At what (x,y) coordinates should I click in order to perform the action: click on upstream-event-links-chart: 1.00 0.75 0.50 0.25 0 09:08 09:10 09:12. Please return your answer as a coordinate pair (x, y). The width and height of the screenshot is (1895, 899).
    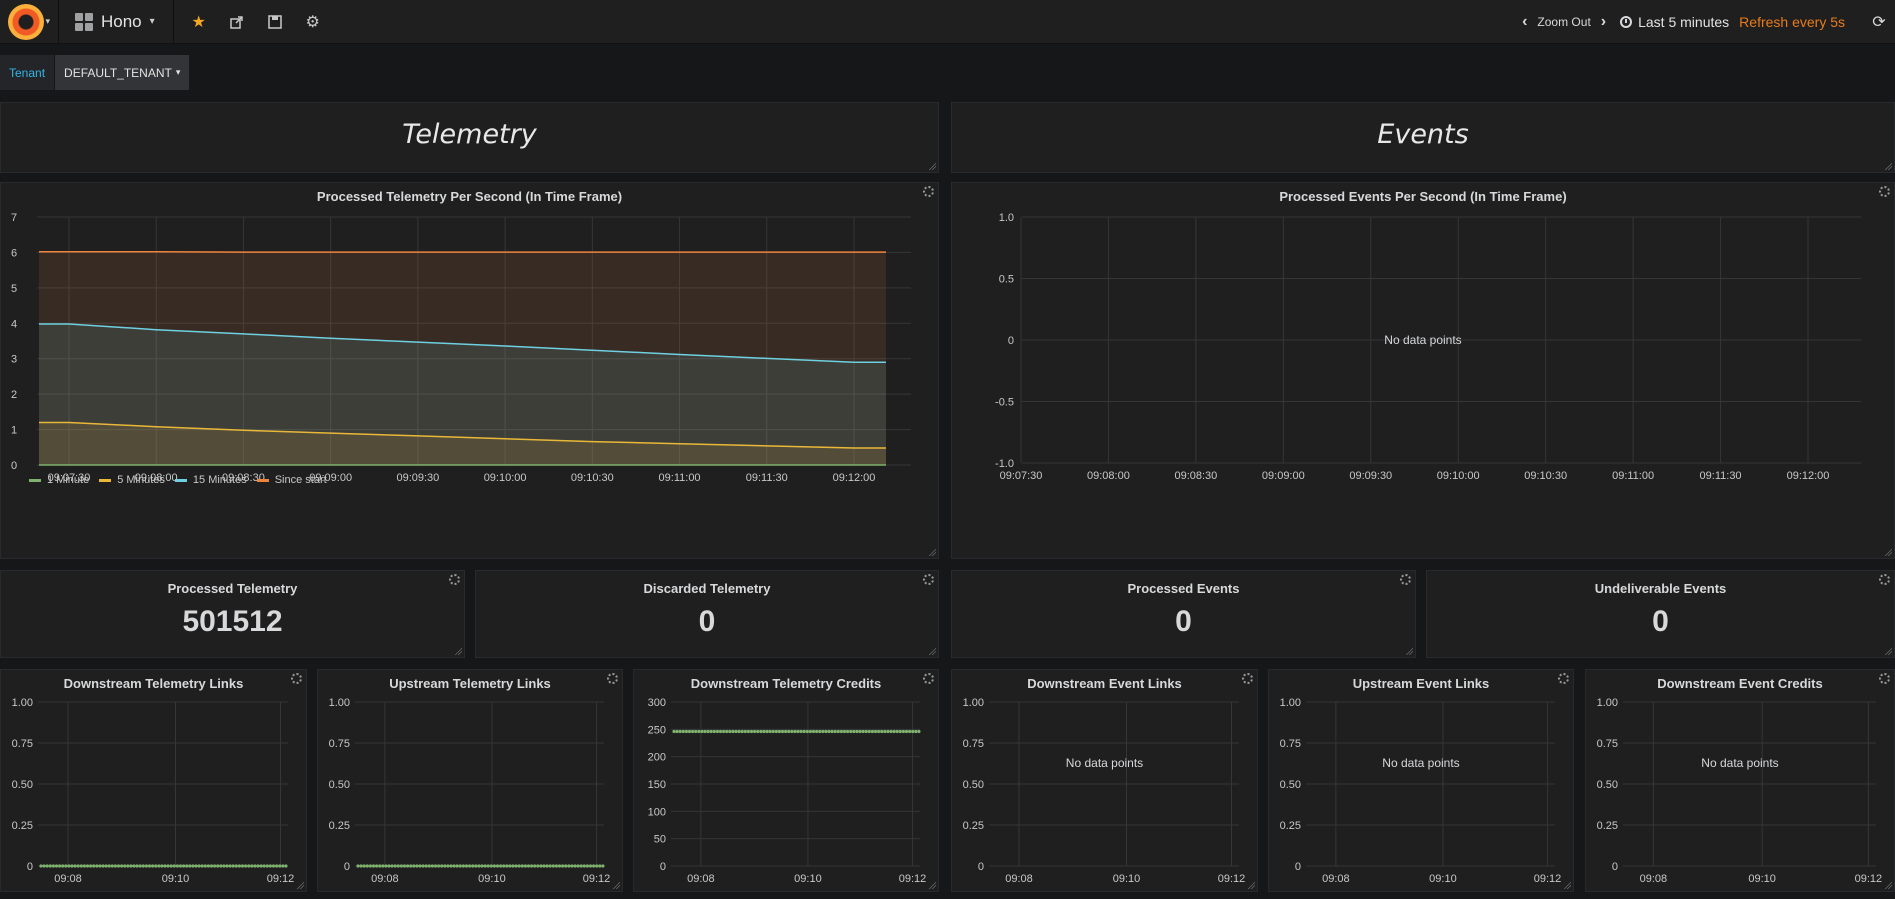
    Looking at the image, I should click on (1421, 791).